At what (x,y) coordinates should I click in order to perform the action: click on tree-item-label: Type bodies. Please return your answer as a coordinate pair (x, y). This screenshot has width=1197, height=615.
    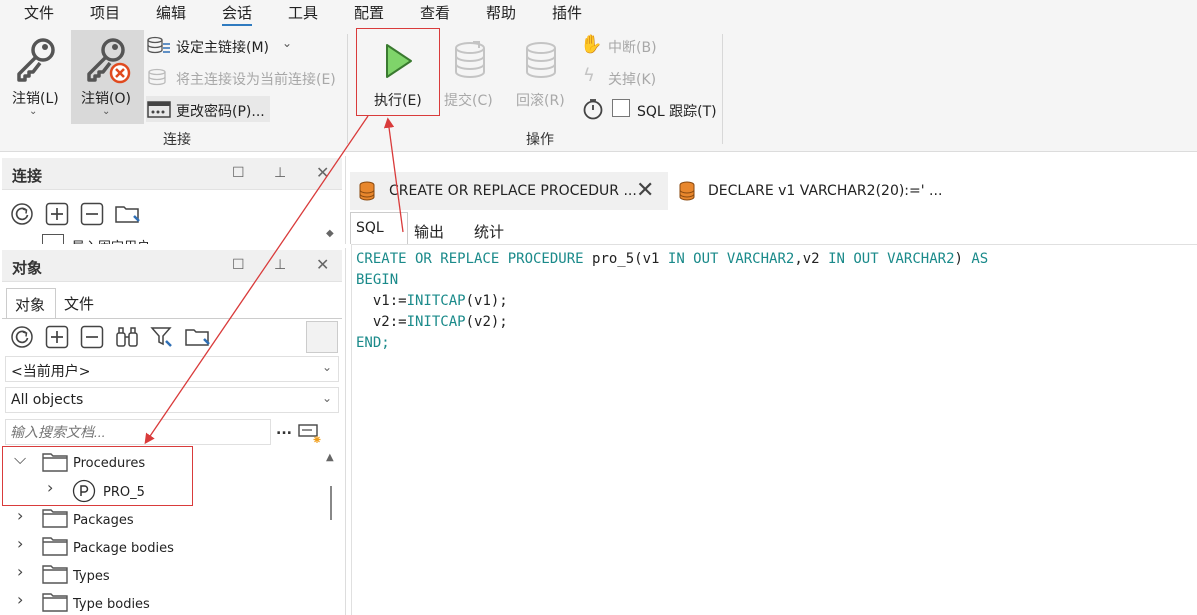
    Looking at the image, I should click on (111, 604).